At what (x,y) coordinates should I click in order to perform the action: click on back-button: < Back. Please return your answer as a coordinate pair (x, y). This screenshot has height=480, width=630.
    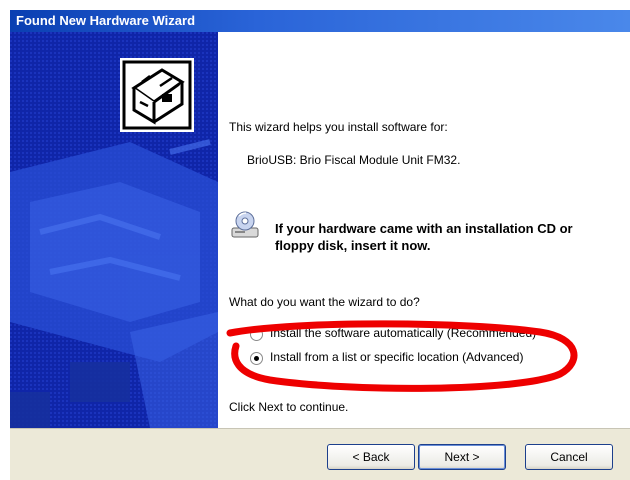
    Looking at the image, I should click on (371, 457).